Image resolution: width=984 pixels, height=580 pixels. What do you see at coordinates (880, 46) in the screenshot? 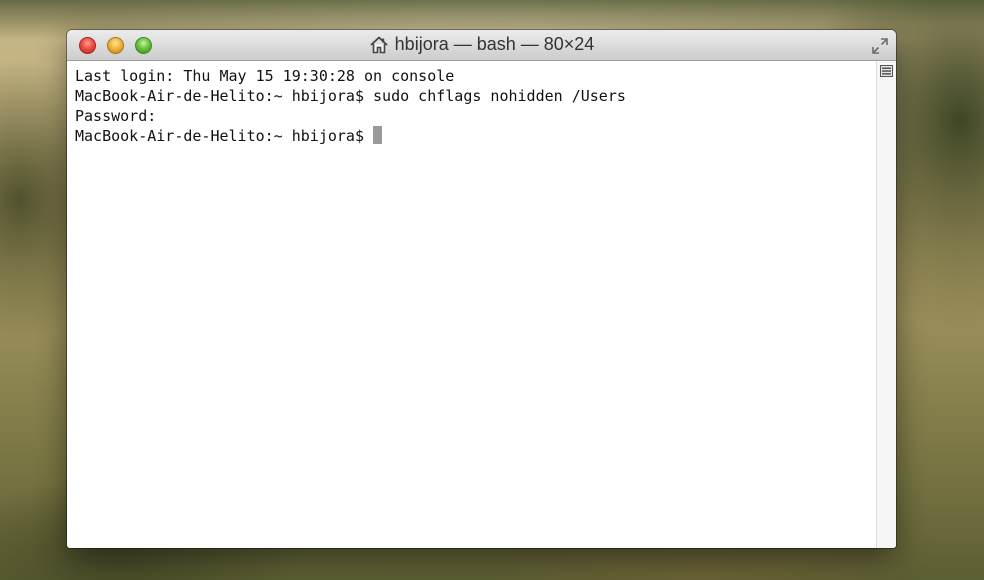
I see `fullscreen-icon` at bounding box center [880, 46].